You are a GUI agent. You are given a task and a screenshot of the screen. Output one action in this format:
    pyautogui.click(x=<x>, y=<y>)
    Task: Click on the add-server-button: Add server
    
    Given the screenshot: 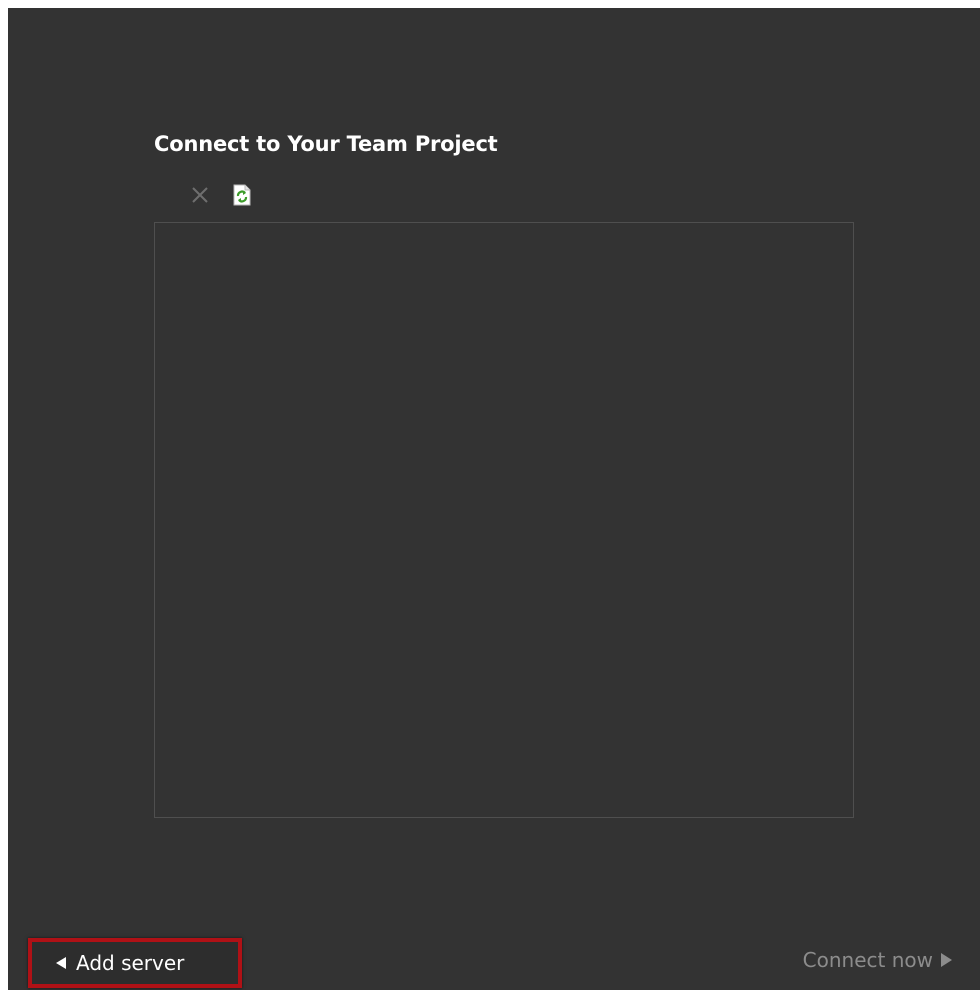 What is the action you would take?
    pyautogui.click(x=135, y=963)
    